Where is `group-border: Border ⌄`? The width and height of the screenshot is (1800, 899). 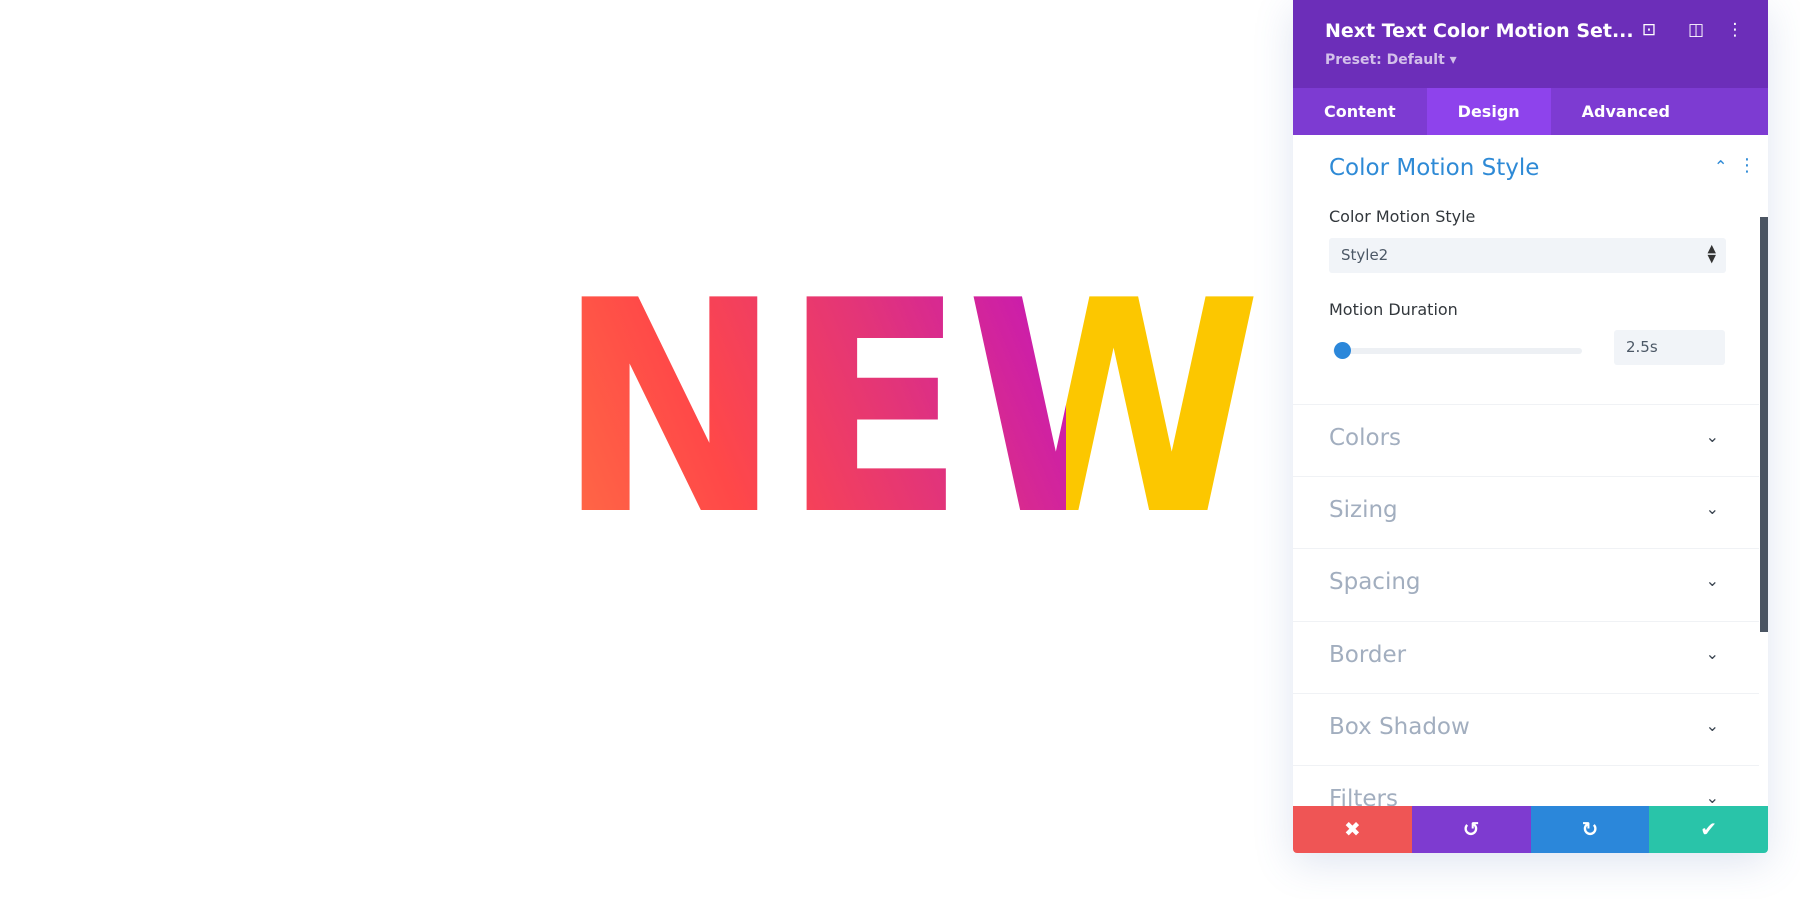 group-border: Border ⌄ is located at coordinates (1526, 657).